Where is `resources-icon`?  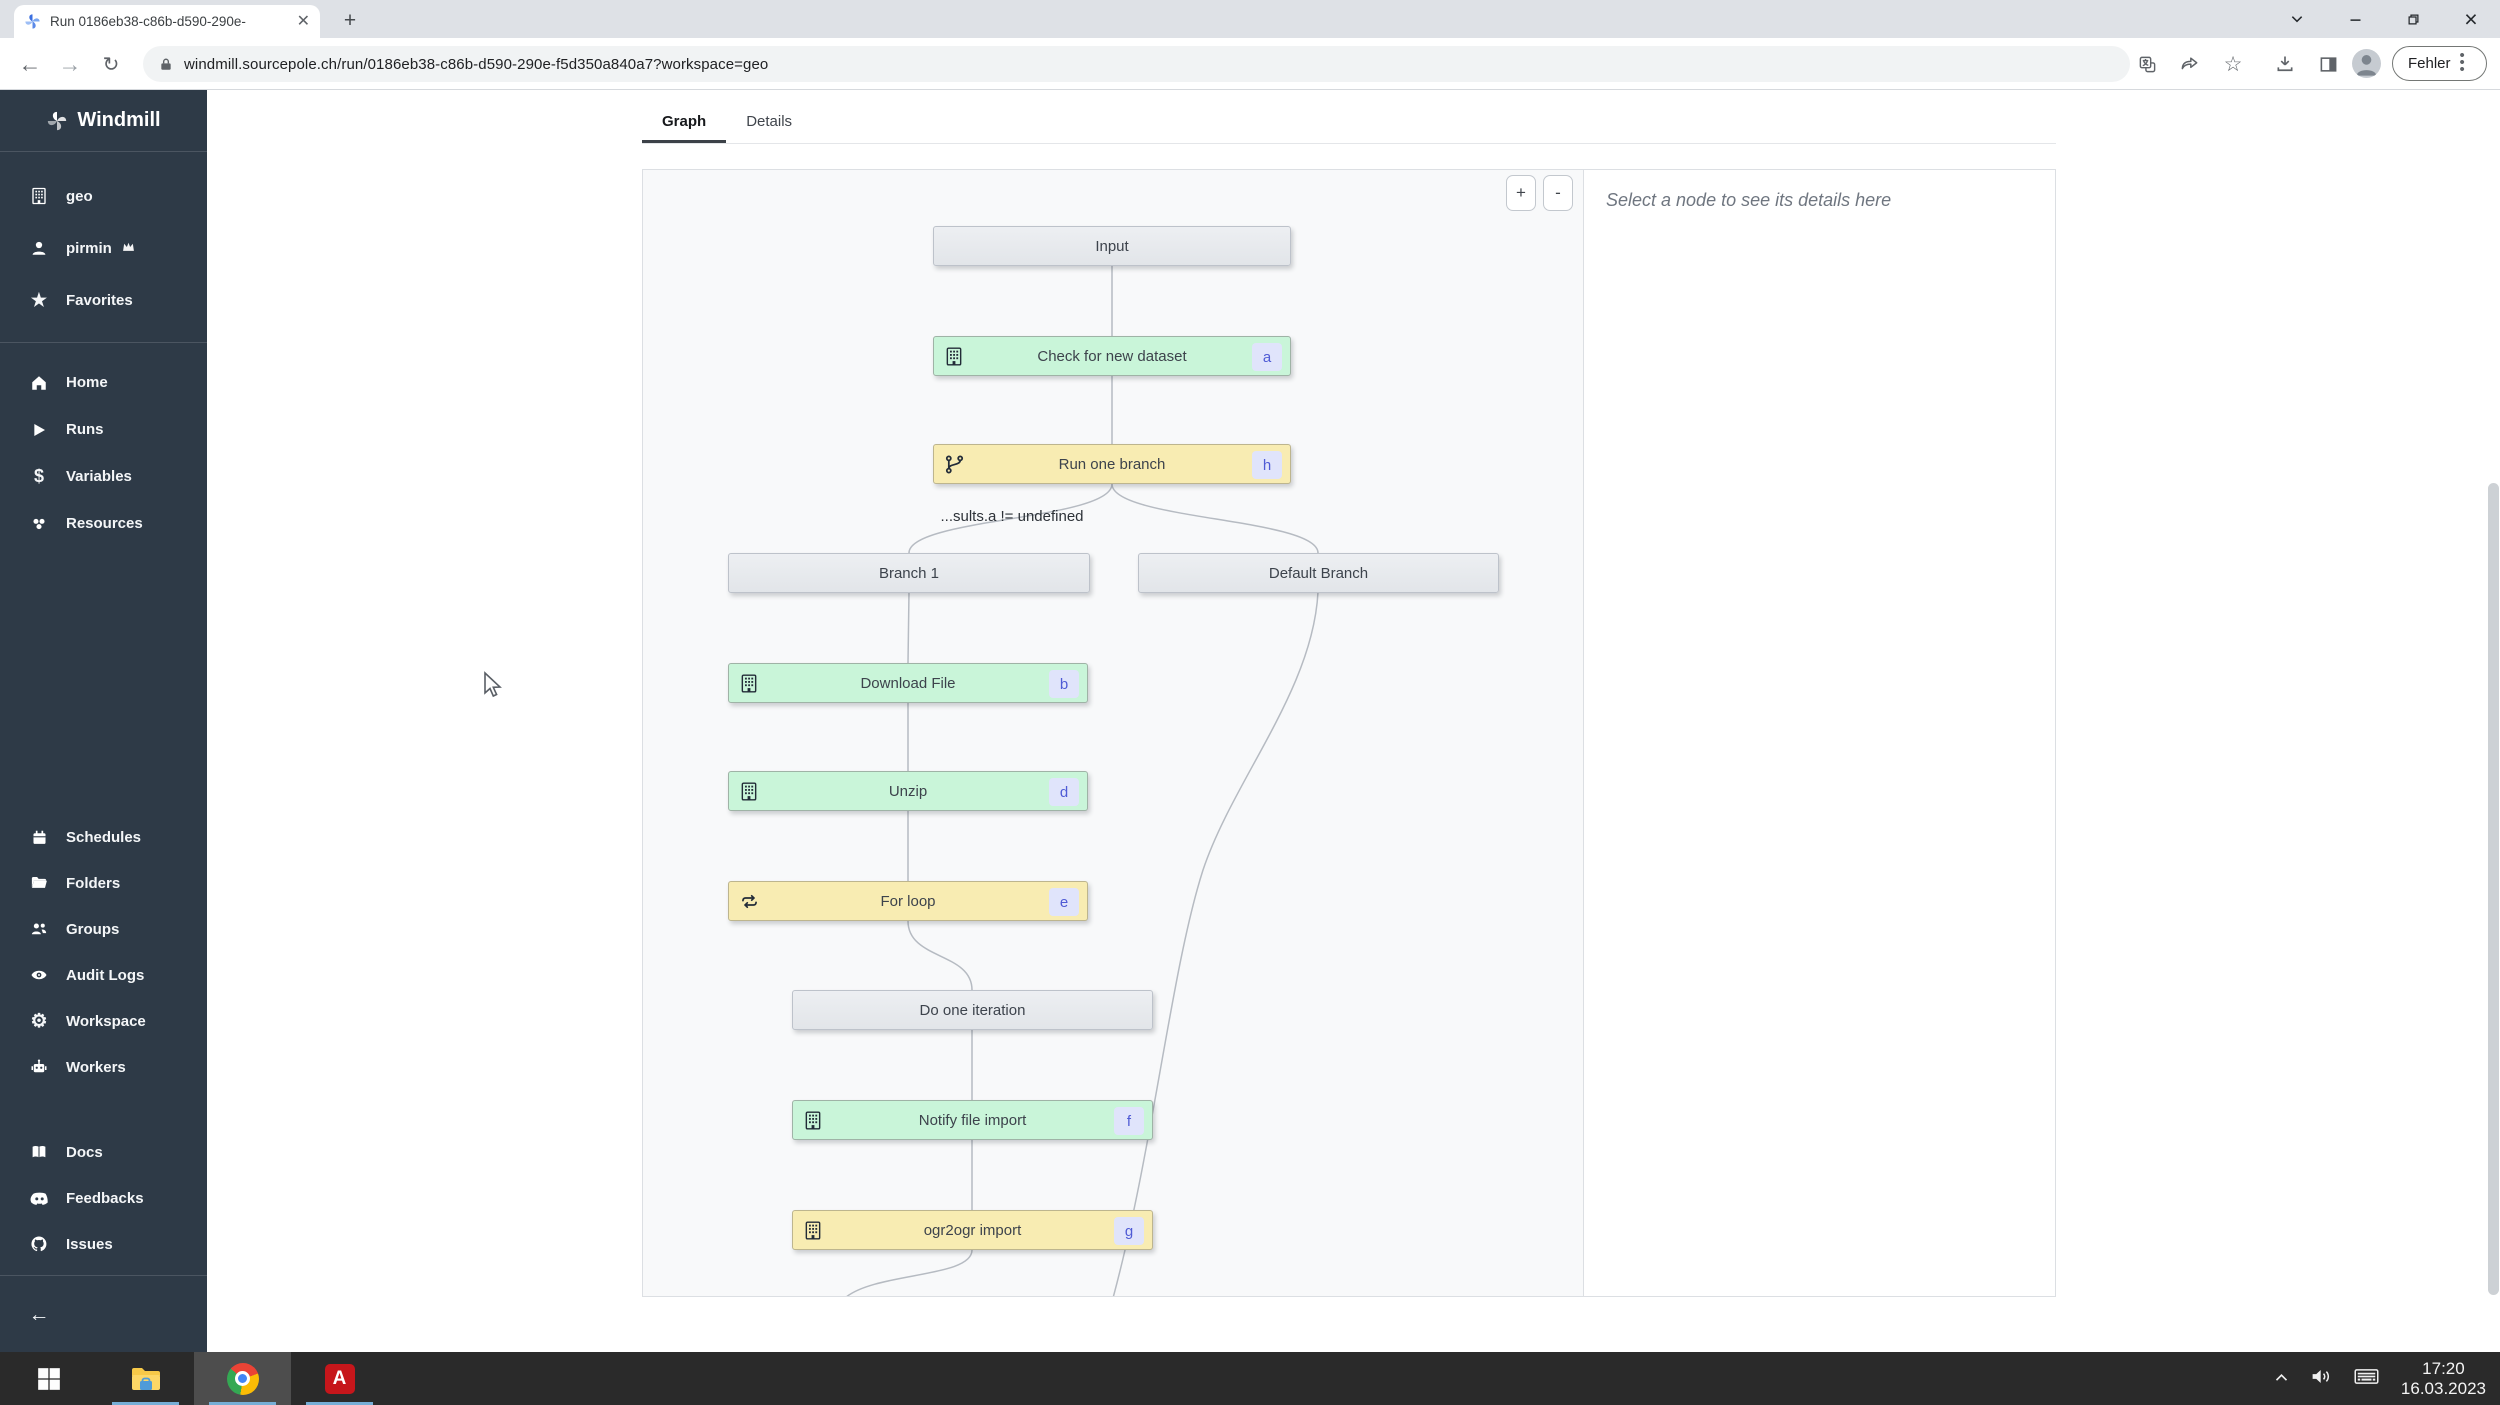 resources-icon is located at coordinates (39, 524).